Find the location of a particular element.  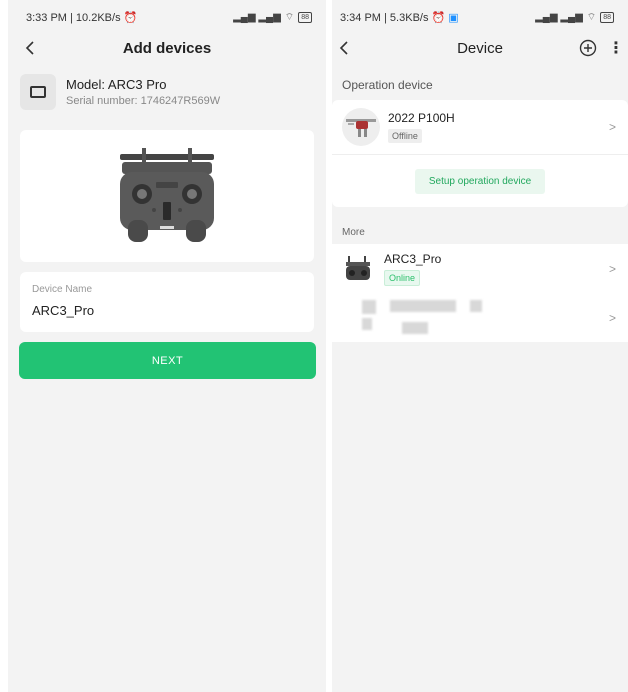

operation-device-label: Operation device is located at coordinates (387, 85).